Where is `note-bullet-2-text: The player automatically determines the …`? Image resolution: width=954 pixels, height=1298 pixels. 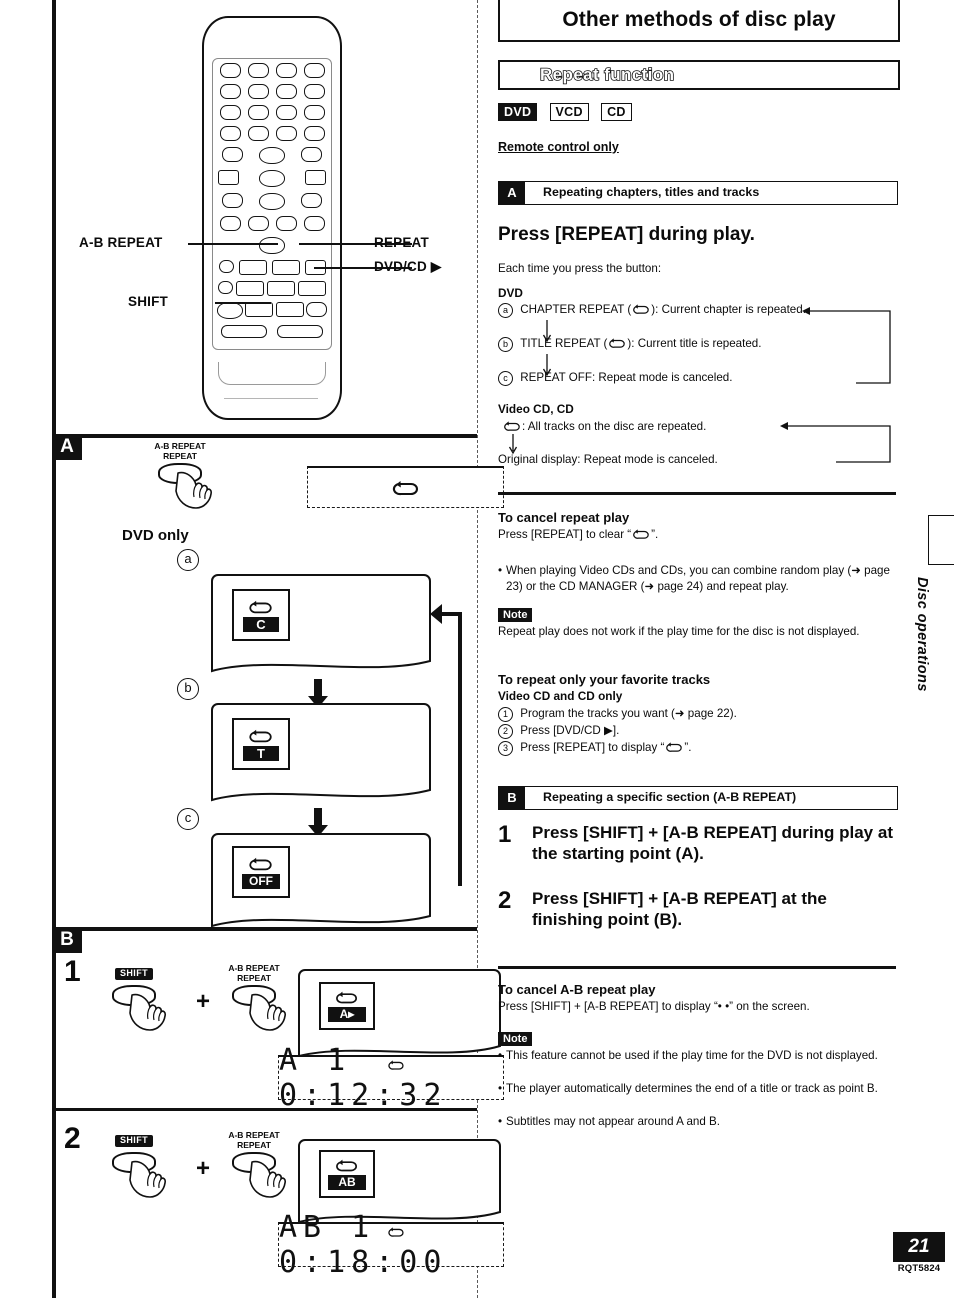 note-bullet-2-text: The player automatically determines the … is located at coordinates (692, 1088).